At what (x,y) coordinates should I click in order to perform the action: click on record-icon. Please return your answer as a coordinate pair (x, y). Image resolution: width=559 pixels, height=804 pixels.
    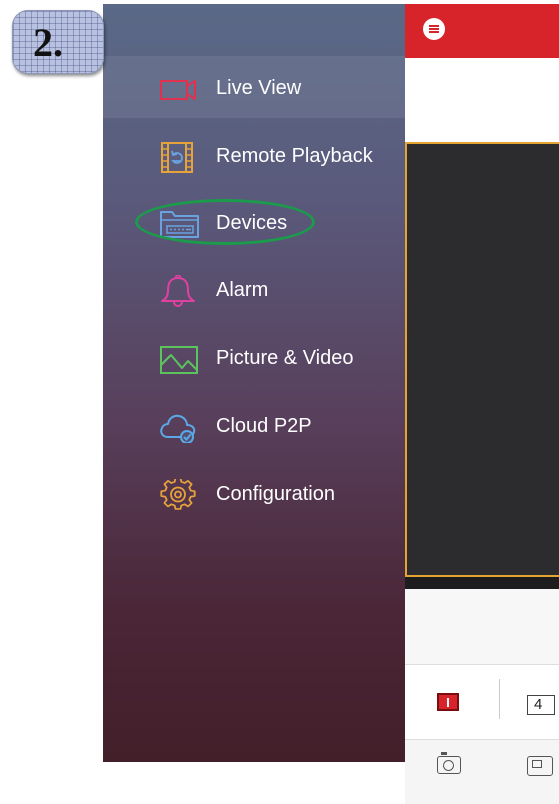
    Looking at the image, I should click on (540, 766).